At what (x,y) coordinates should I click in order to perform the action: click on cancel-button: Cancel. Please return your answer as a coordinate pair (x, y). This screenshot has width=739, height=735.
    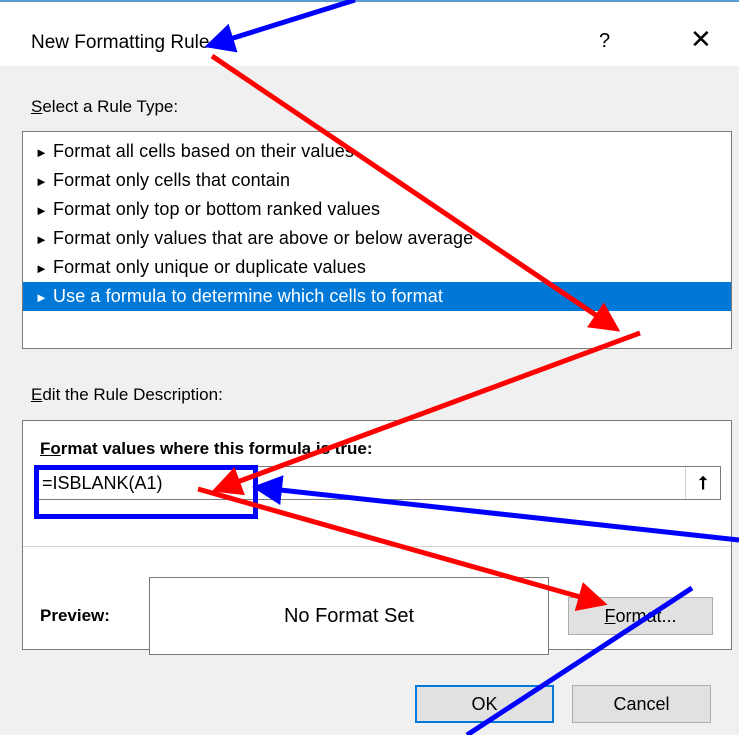
    Looking at the image, I should click on (641, 704).